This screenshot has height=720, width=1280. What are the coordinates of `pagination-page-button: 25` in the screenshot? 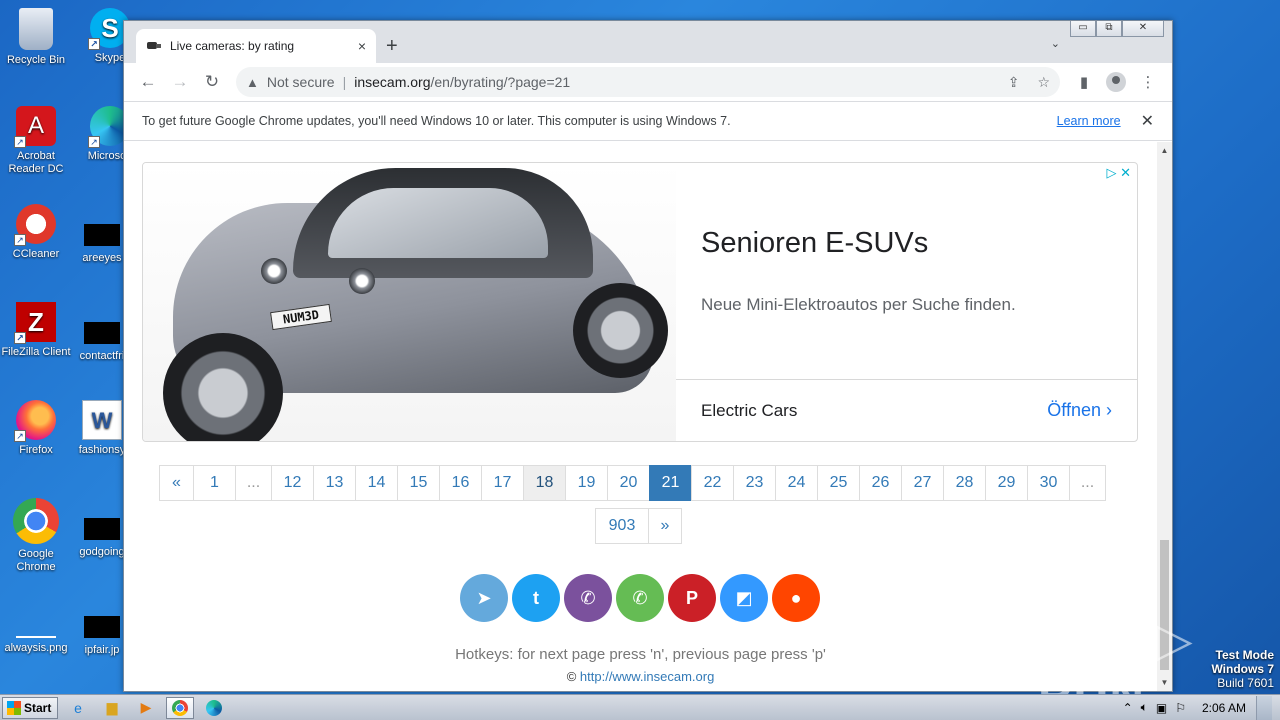 It's located at (838, 483).